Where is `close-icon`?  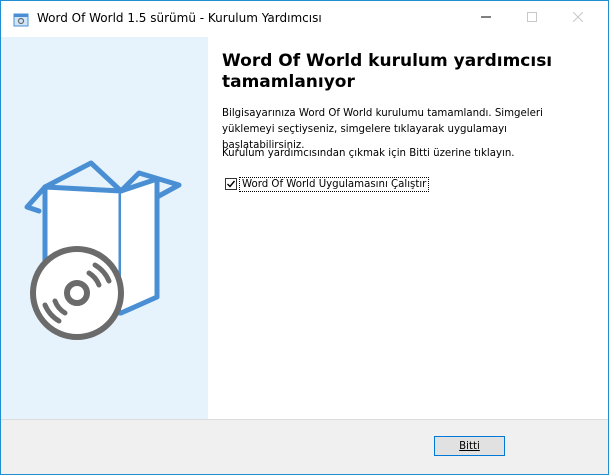
close-icon is located at coordinates (578, 17).